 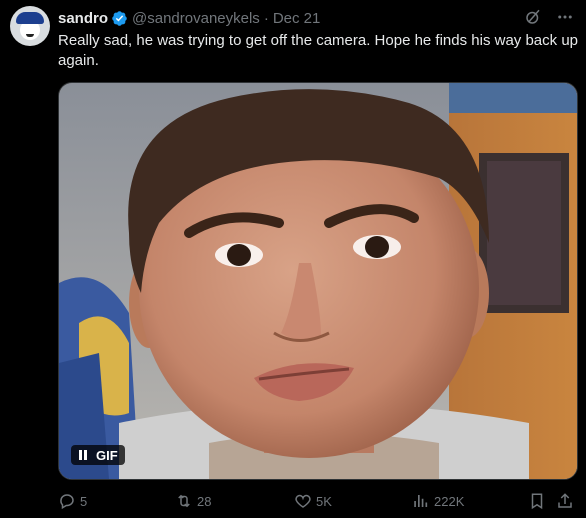 I want to click on gif-badge: GIF, so click(x=98, y=455).